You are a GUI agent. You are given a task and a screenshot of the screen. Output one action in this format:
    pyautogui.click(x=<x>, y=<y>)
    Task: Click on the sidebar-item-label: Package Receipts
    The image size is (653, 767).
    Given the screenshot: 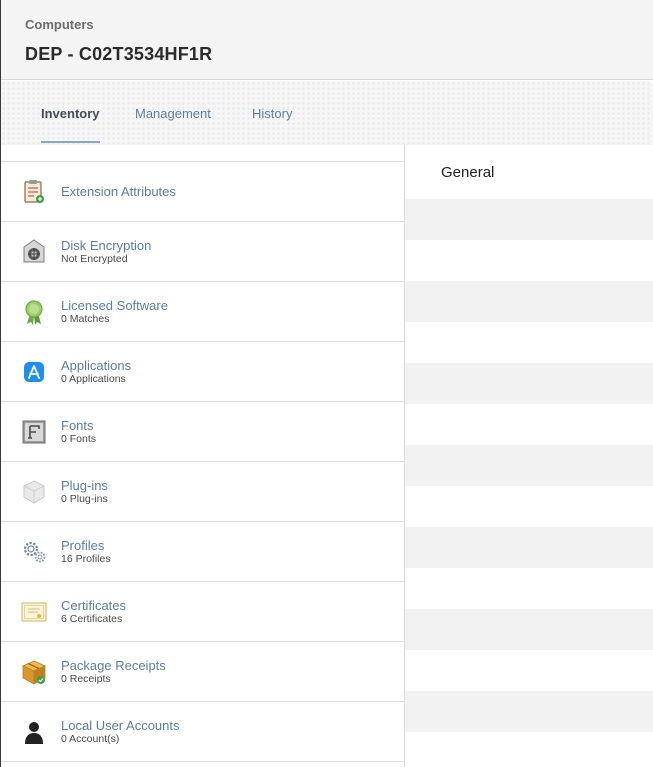 What is the action you would take?
    pyautogui.click(x=113, y=665)
    